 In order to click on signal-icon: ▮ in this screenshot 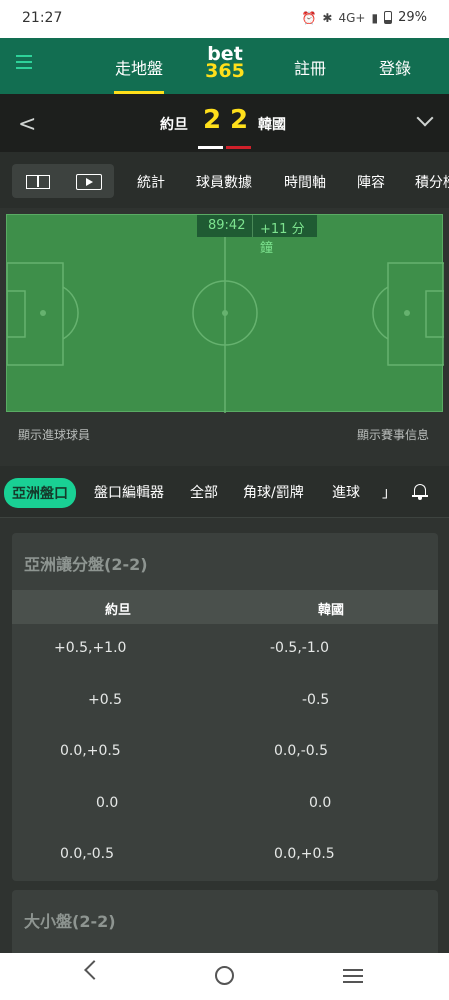, I will do `click(375, 17)`.